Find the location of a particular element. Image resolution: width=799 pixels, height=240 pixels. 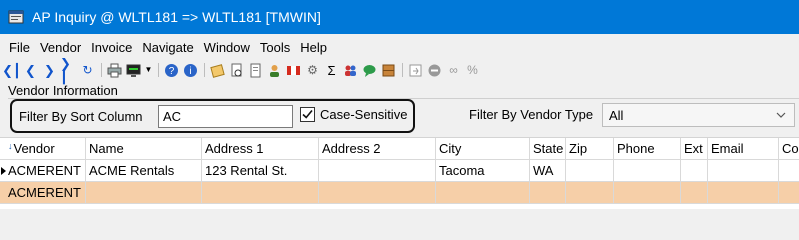

cell-city: Tacoma is located at coordinates (483, 171).